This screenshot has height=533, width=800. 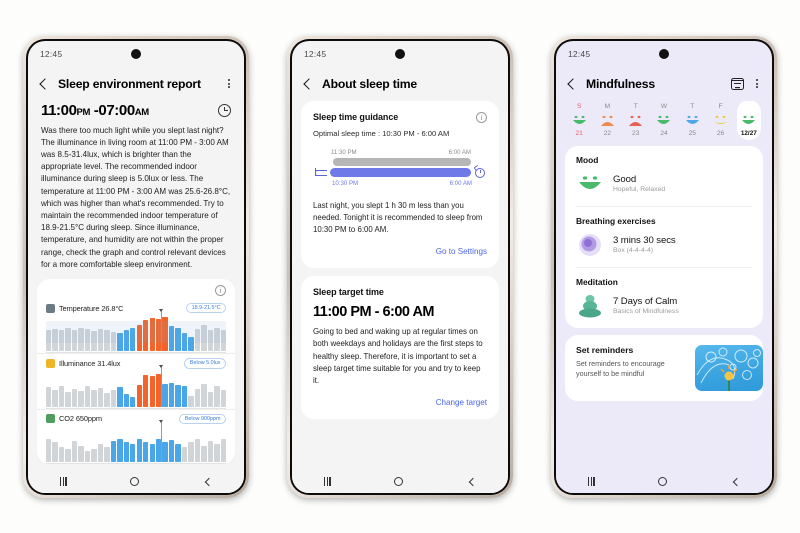 What do you see at coordinates (400, 251) in the screenshot?
I see `go-to-settings-link: Go to Settings` at bounding box center [400, 251].